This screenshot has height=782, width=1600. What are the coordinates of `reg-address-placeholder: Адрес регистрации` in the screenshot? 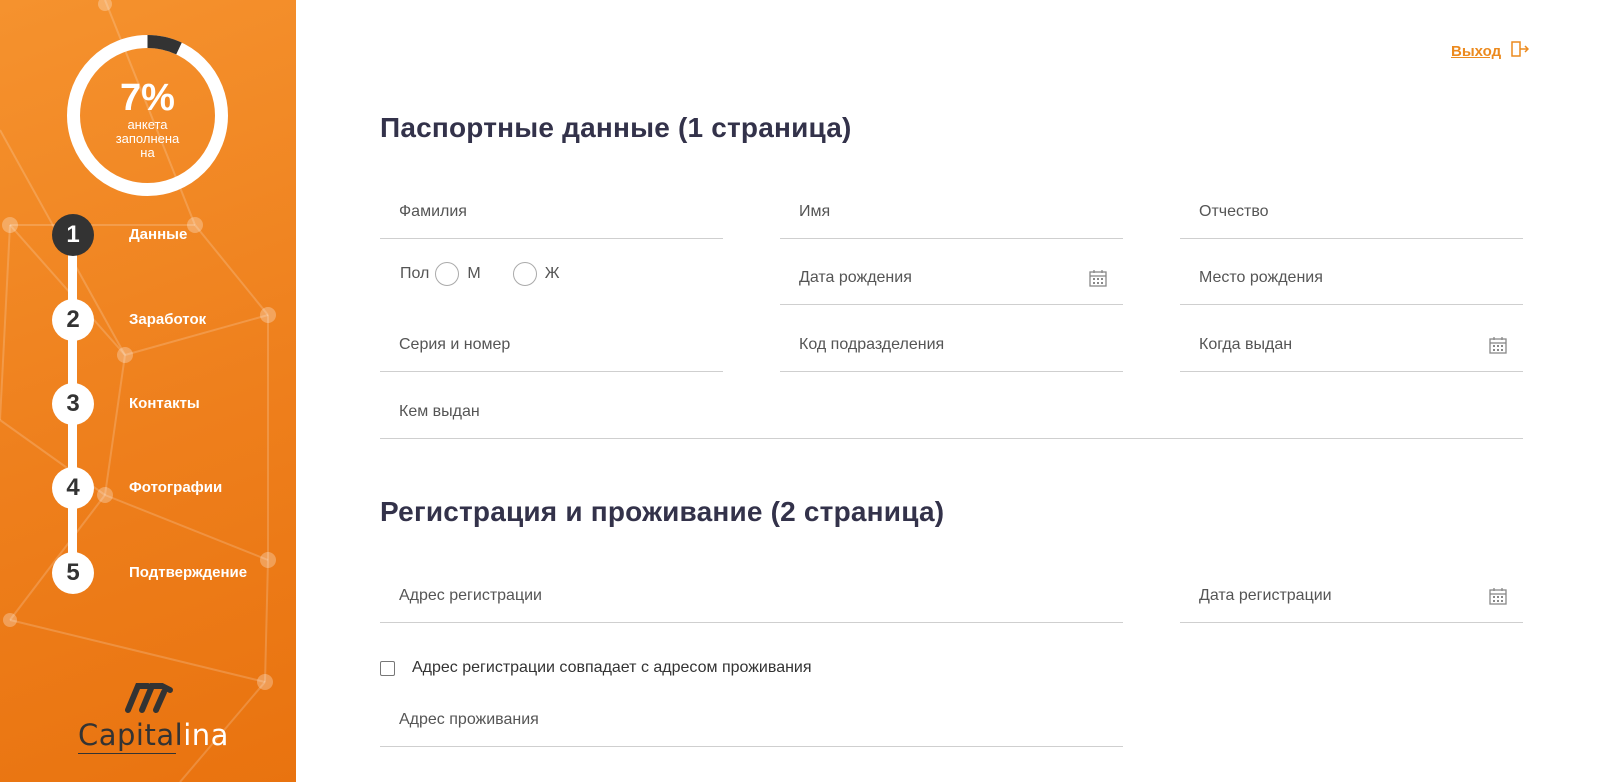 It's located at (470, 595).